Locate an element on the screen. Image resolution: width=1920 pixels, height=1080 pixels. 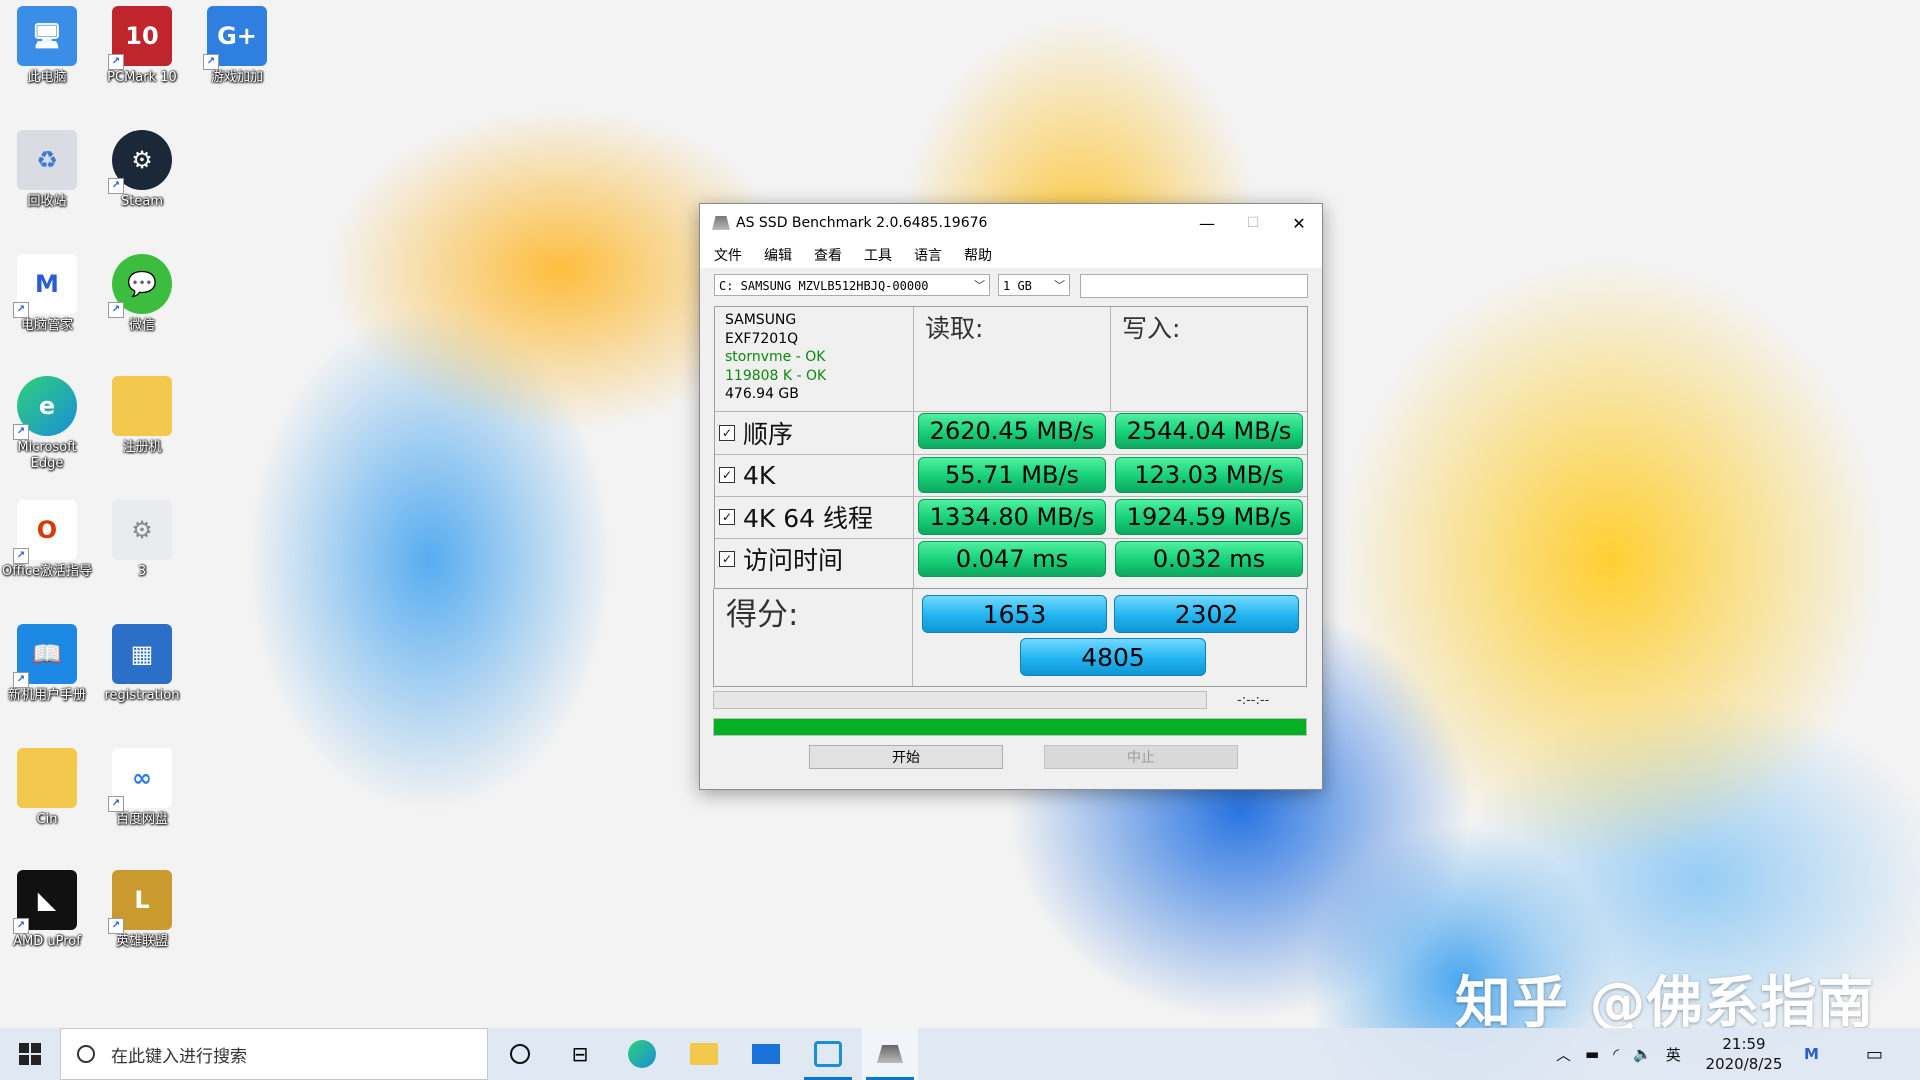
desktop-icon-this-pc: 🖥 此电脑 is located at coordinates (47, 46).